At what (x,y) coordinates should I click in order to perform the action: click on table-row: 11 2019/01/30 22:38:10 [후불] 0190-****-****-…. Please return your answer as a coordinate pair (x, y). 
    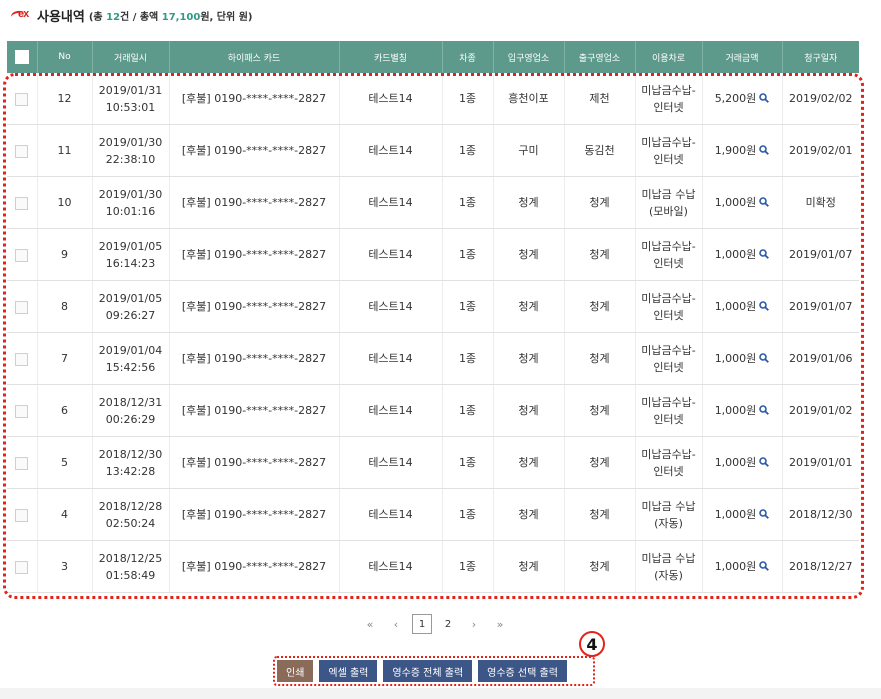
    Looking at the image, I should click on (433, 150).